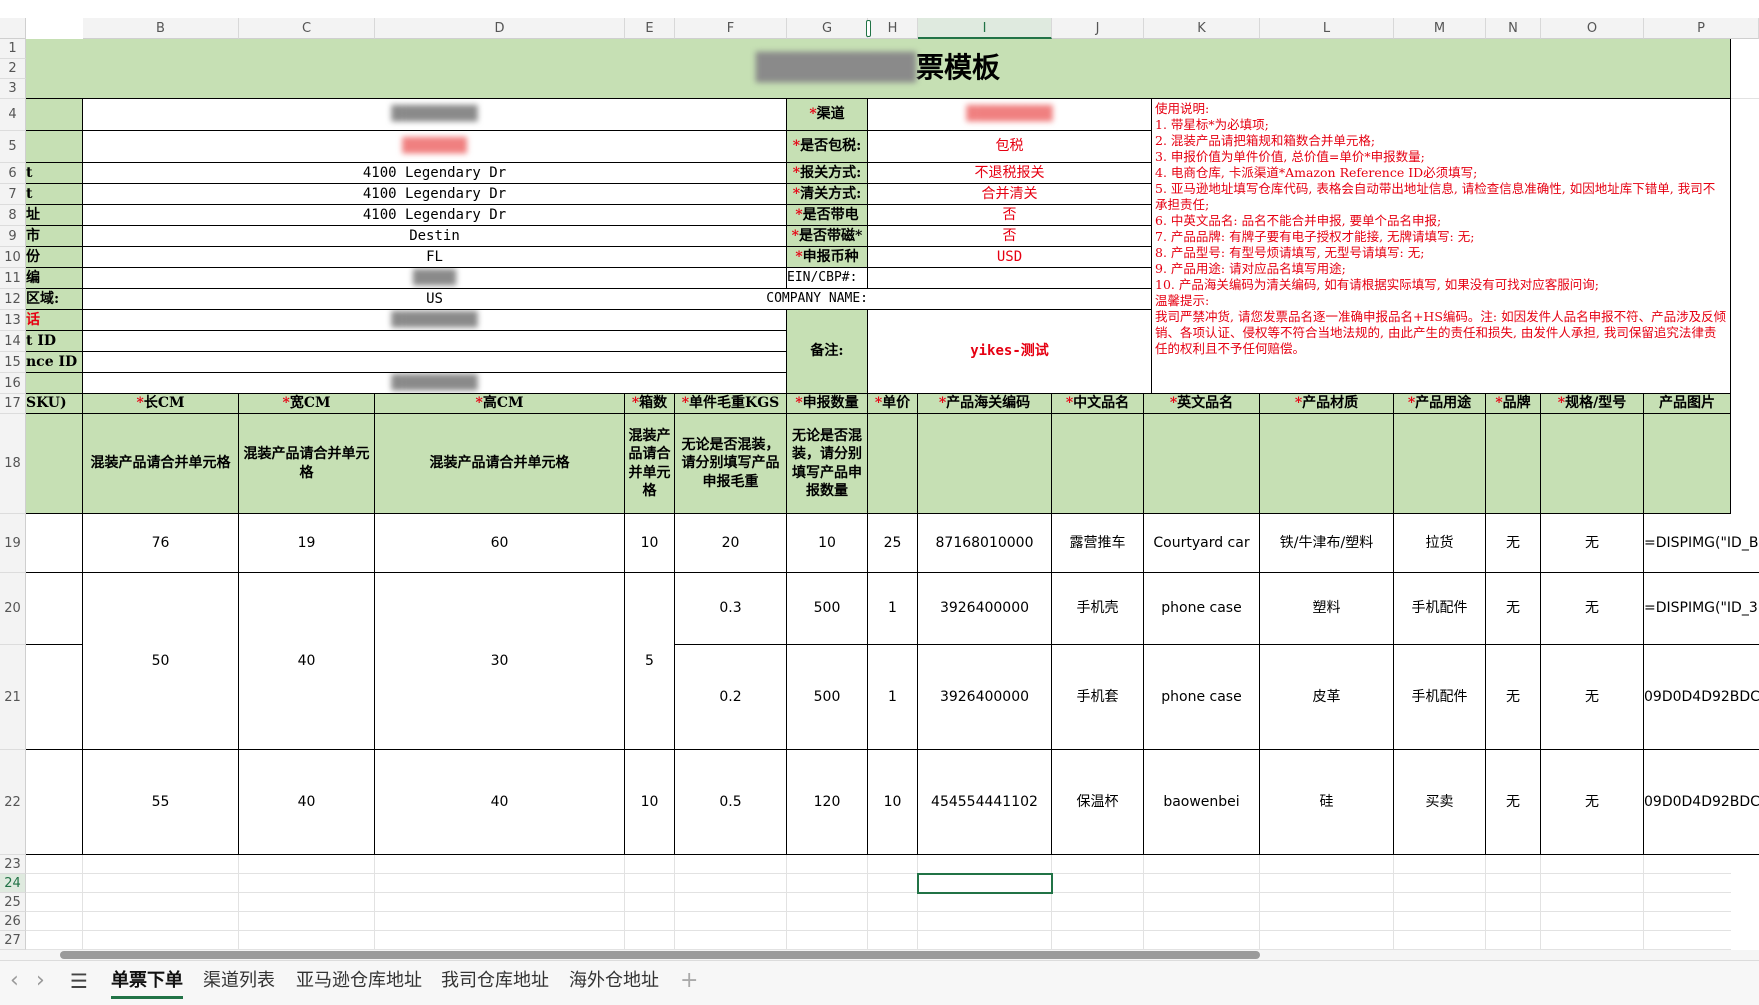 Image resolution: width=1759 pixels, height=1005 pixels. I want to click on cell-height: 60, so click(500, 543).